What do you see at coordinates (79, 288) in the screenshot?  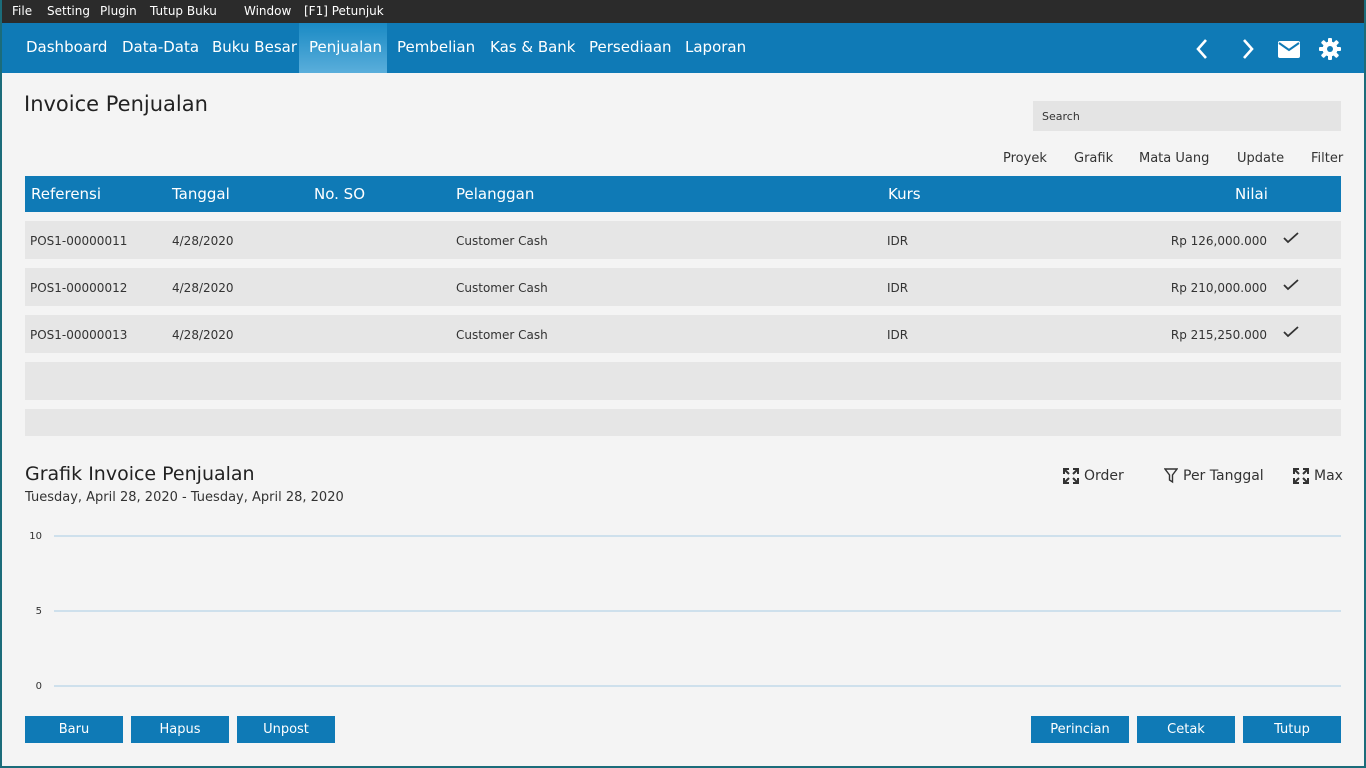 I see `cell-referensi: POS1-00000012` at bounding box center [79, 288].